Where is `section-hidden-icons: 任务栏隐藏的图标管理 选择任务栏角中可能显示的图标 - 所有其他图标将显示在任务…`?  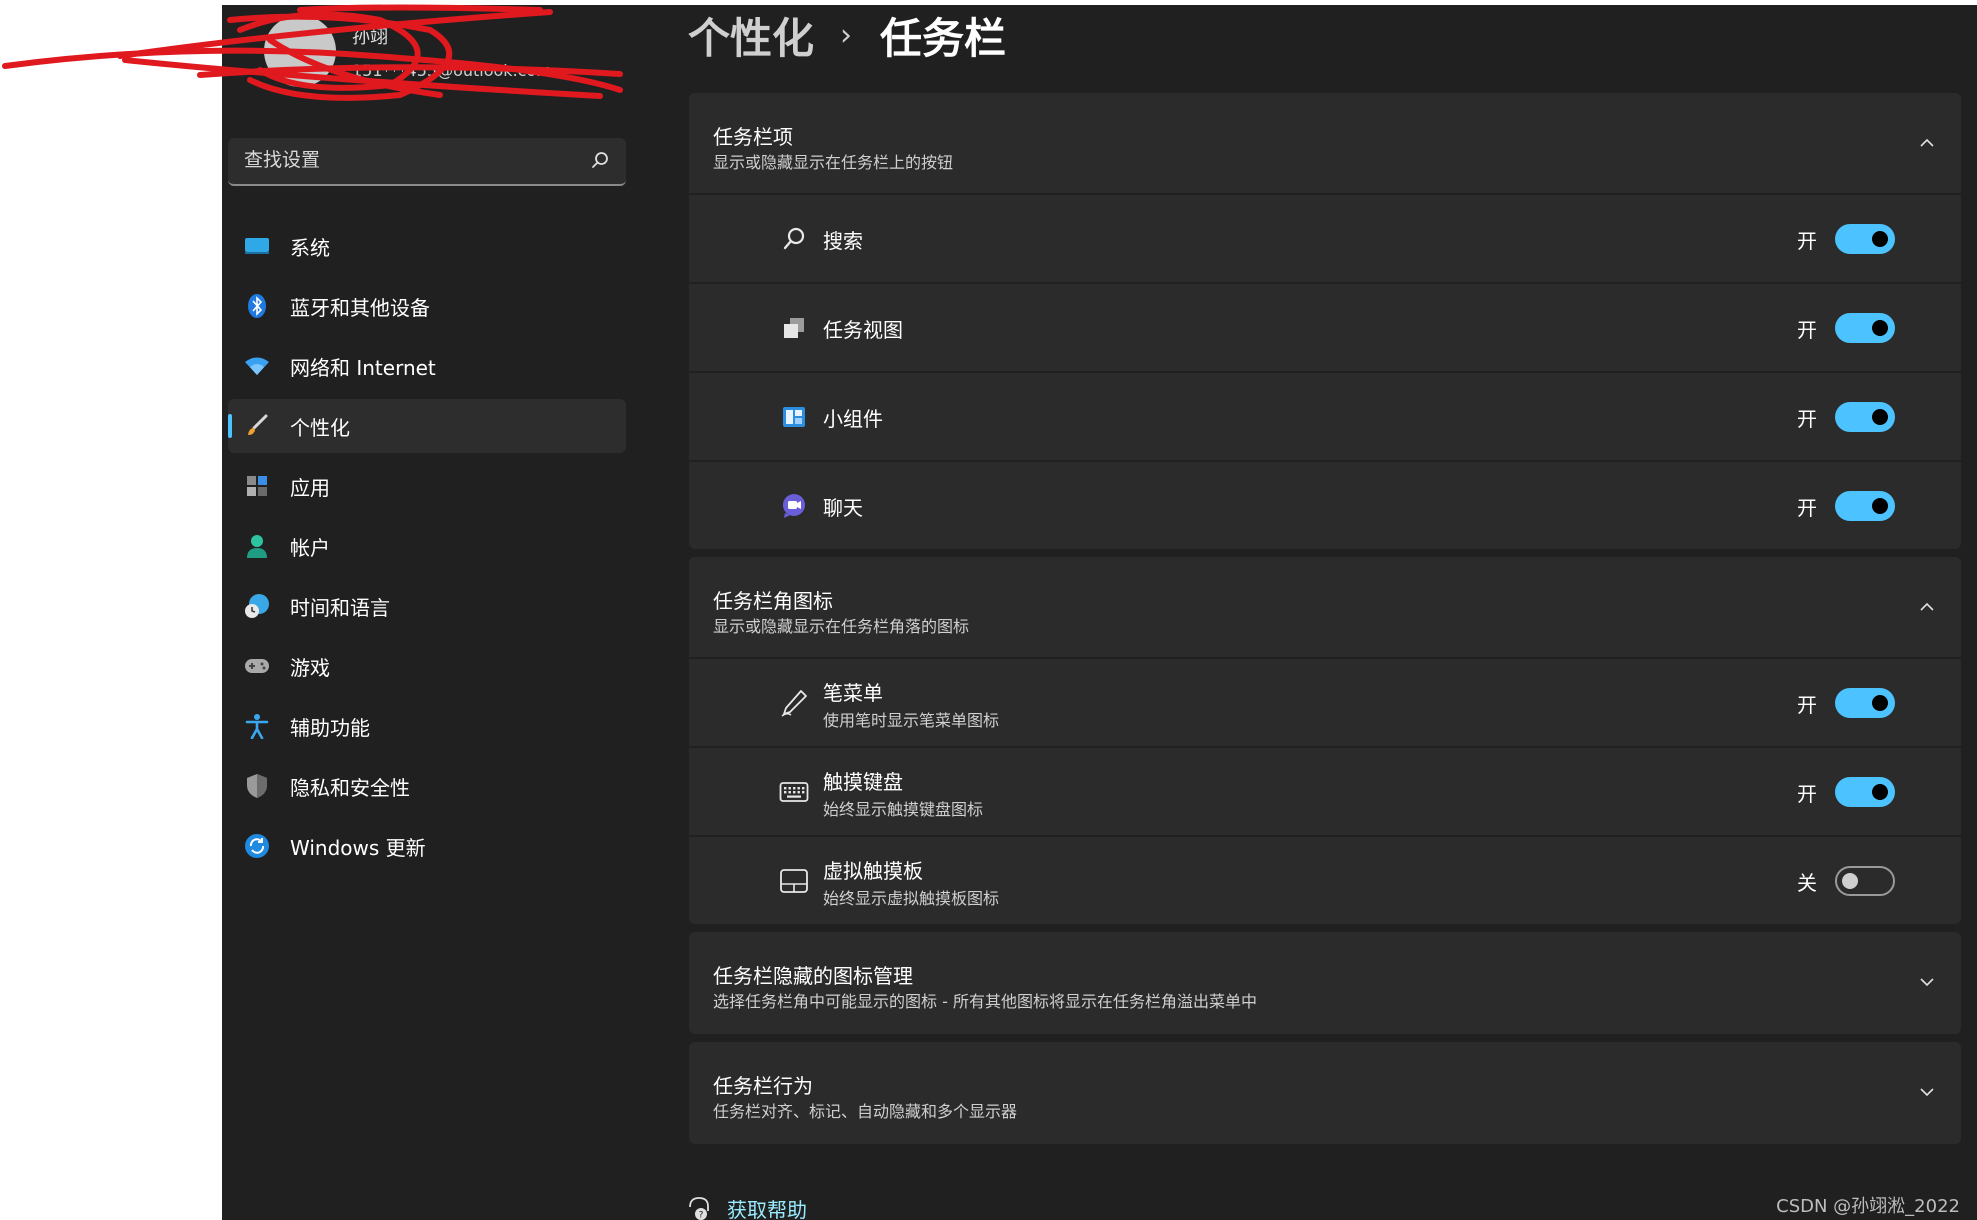
section-hidden-icons: 任务栏隐藏的图标管理 选择任务栏角中可能显示的图标 - 所有其他图标将显示在任务… is located at coordinates (1325, 983).